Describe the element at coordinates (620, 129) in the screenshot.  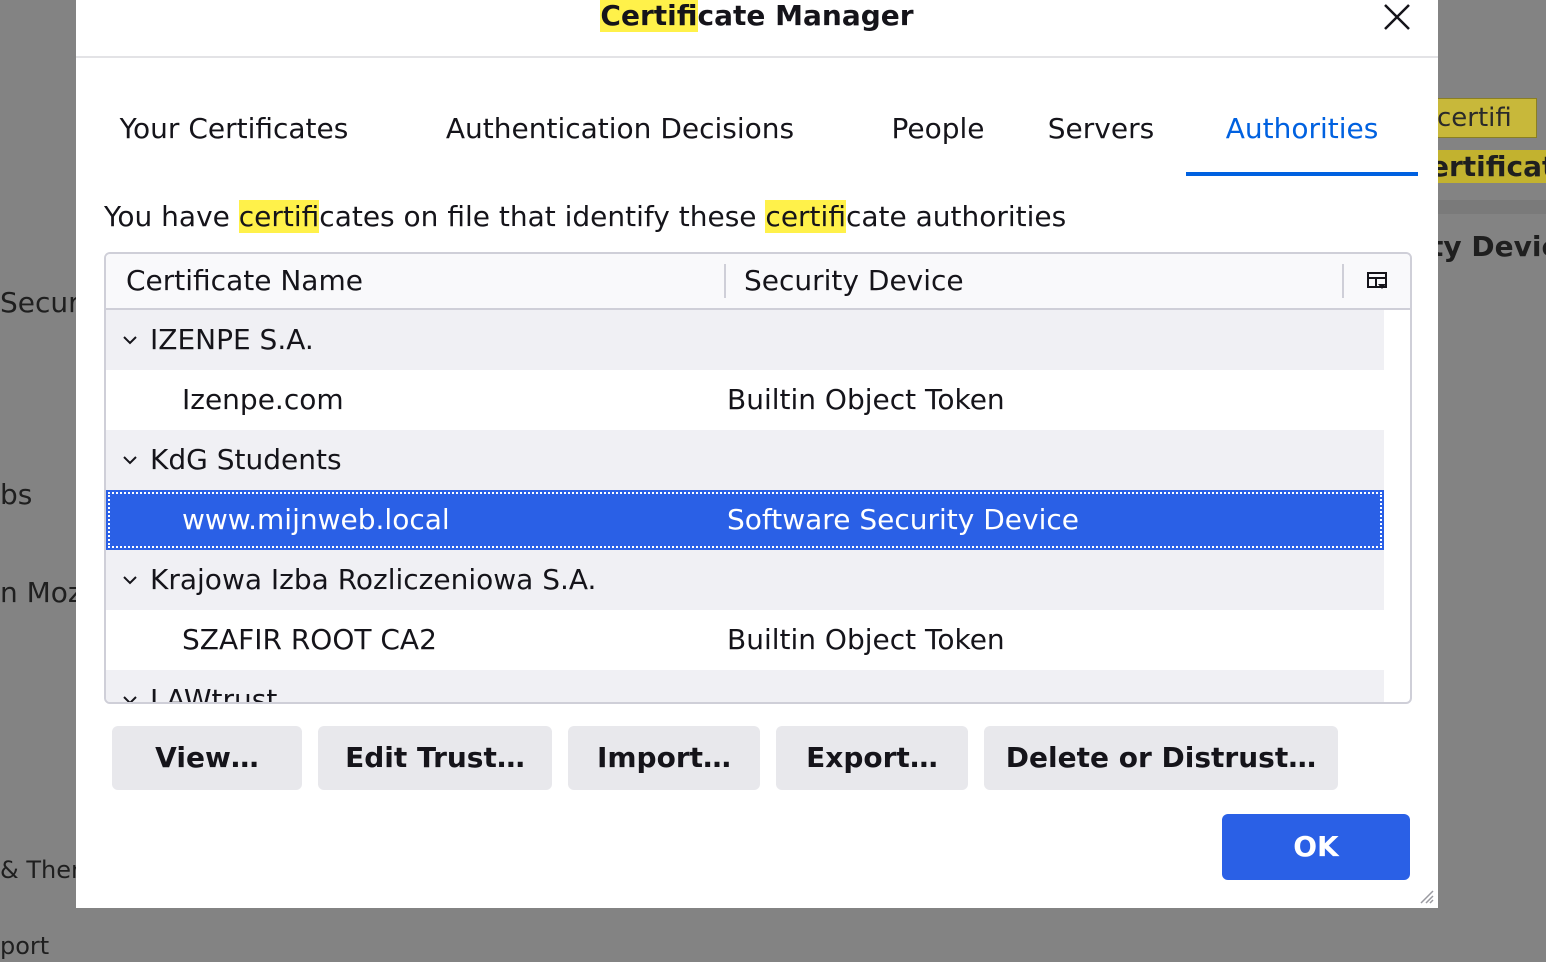
I see `tab-authentication-decisions: Authentication Decisions` at that location.